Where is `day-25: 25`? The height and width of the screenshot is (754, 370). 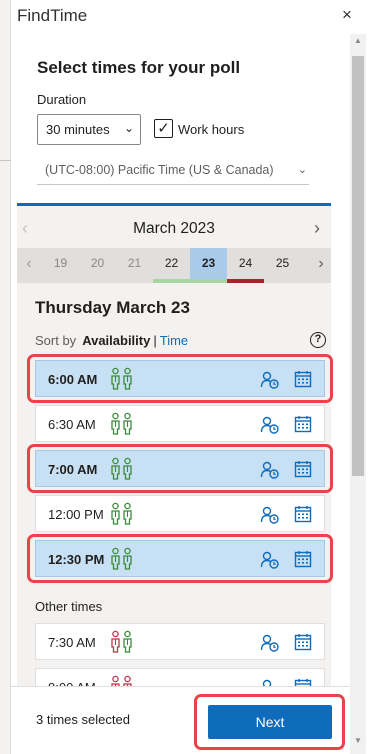 day-25: 25 is located at coordinates (282, 265).